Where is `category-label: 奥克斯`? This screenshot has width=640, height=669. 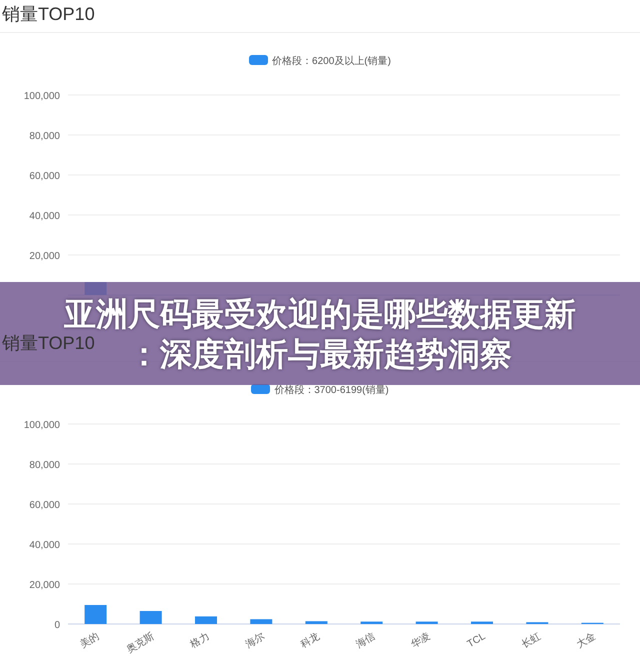
category-label: 奥克斯 is located at coordinates (140, 643).